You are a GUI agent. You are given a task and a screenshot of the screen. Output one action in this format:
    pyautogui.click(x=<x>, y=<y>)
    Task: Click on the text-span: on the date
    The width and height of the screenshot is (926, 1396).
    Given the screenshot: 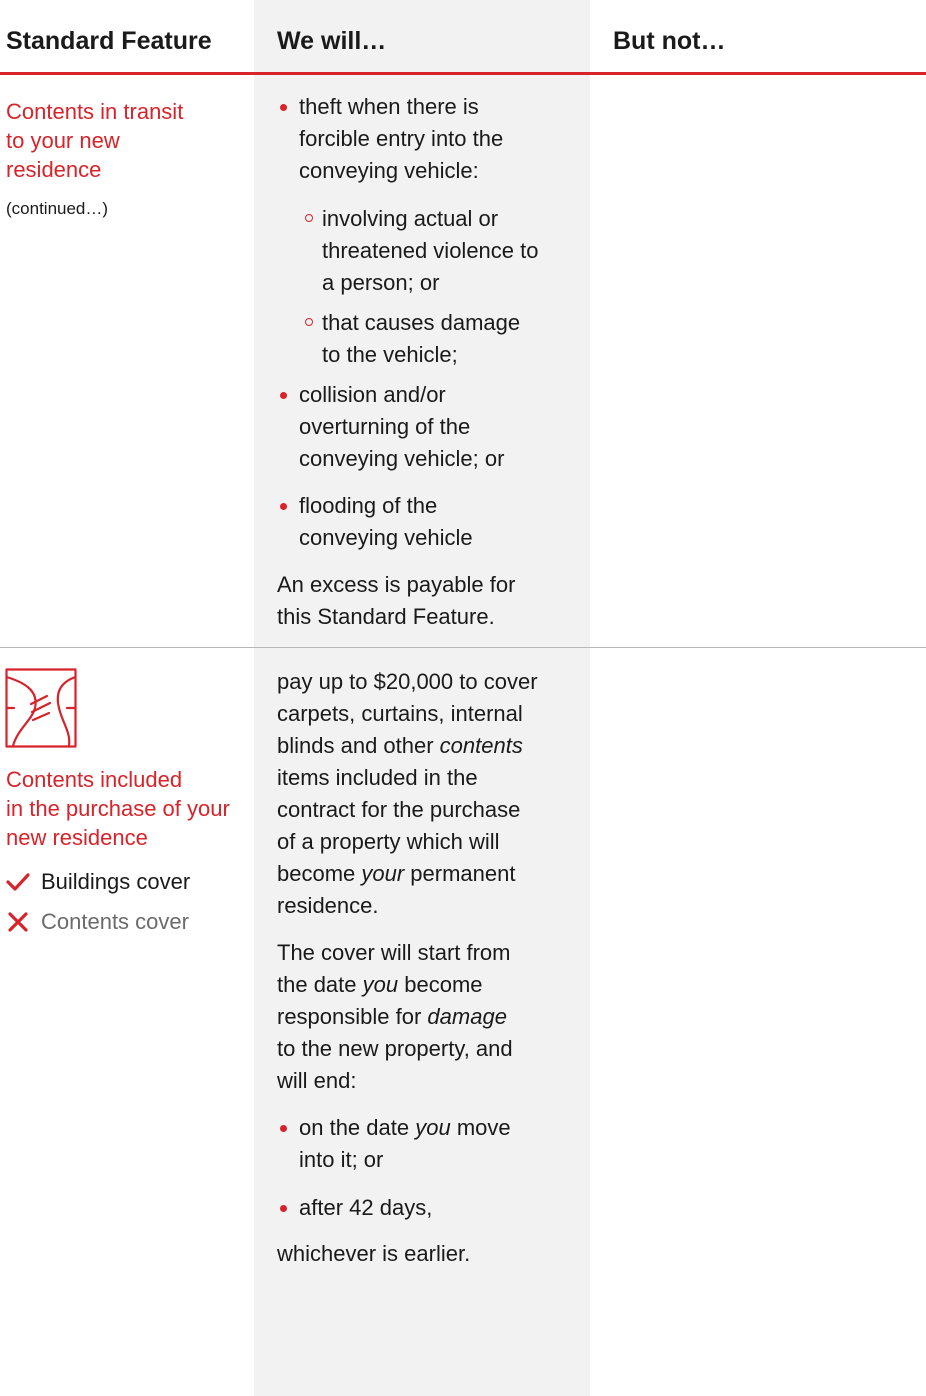 What is the action you would take?
    pyautogui.click(x=357, y=1127)
    